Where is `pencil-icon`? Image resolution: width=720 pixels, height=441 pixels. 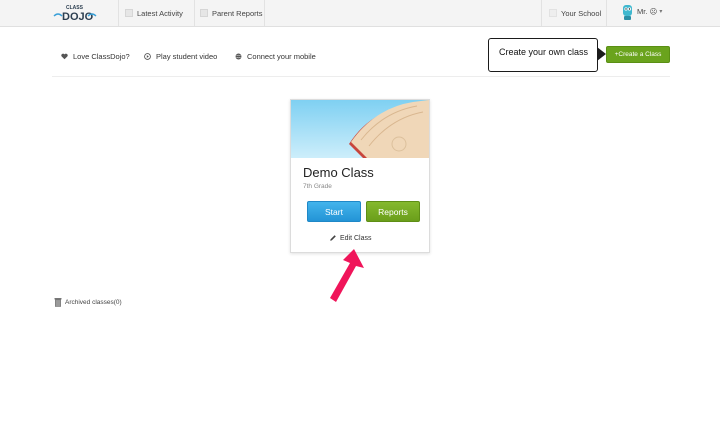
pencil-icon is located at coordinates (333, 238).